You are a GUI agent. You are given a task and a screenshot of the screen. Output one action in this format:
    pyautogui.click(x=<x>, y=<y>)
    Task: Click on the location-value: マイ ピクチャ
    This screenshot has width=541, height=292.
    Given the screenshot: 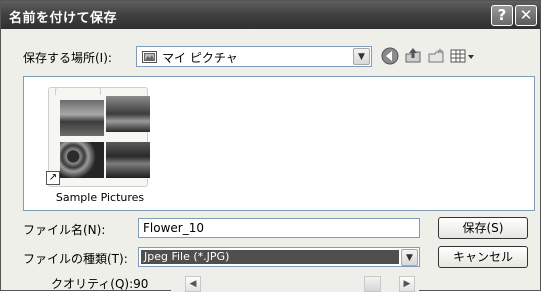 What is the action you would take?
    pyautogui.click(x=200, y=58)
    